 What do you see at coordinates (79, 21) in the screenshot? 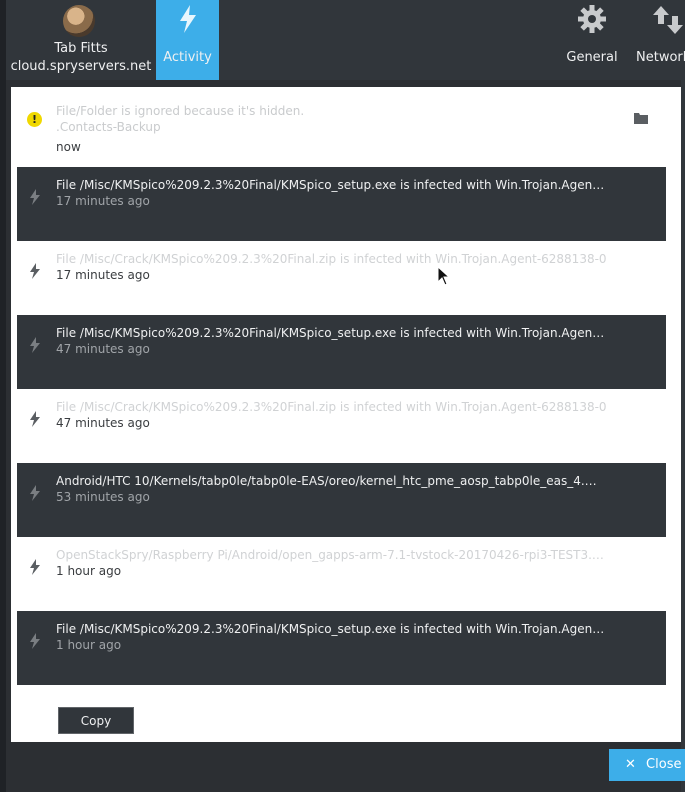
I see `avatar` at bounding box center [79, 21].